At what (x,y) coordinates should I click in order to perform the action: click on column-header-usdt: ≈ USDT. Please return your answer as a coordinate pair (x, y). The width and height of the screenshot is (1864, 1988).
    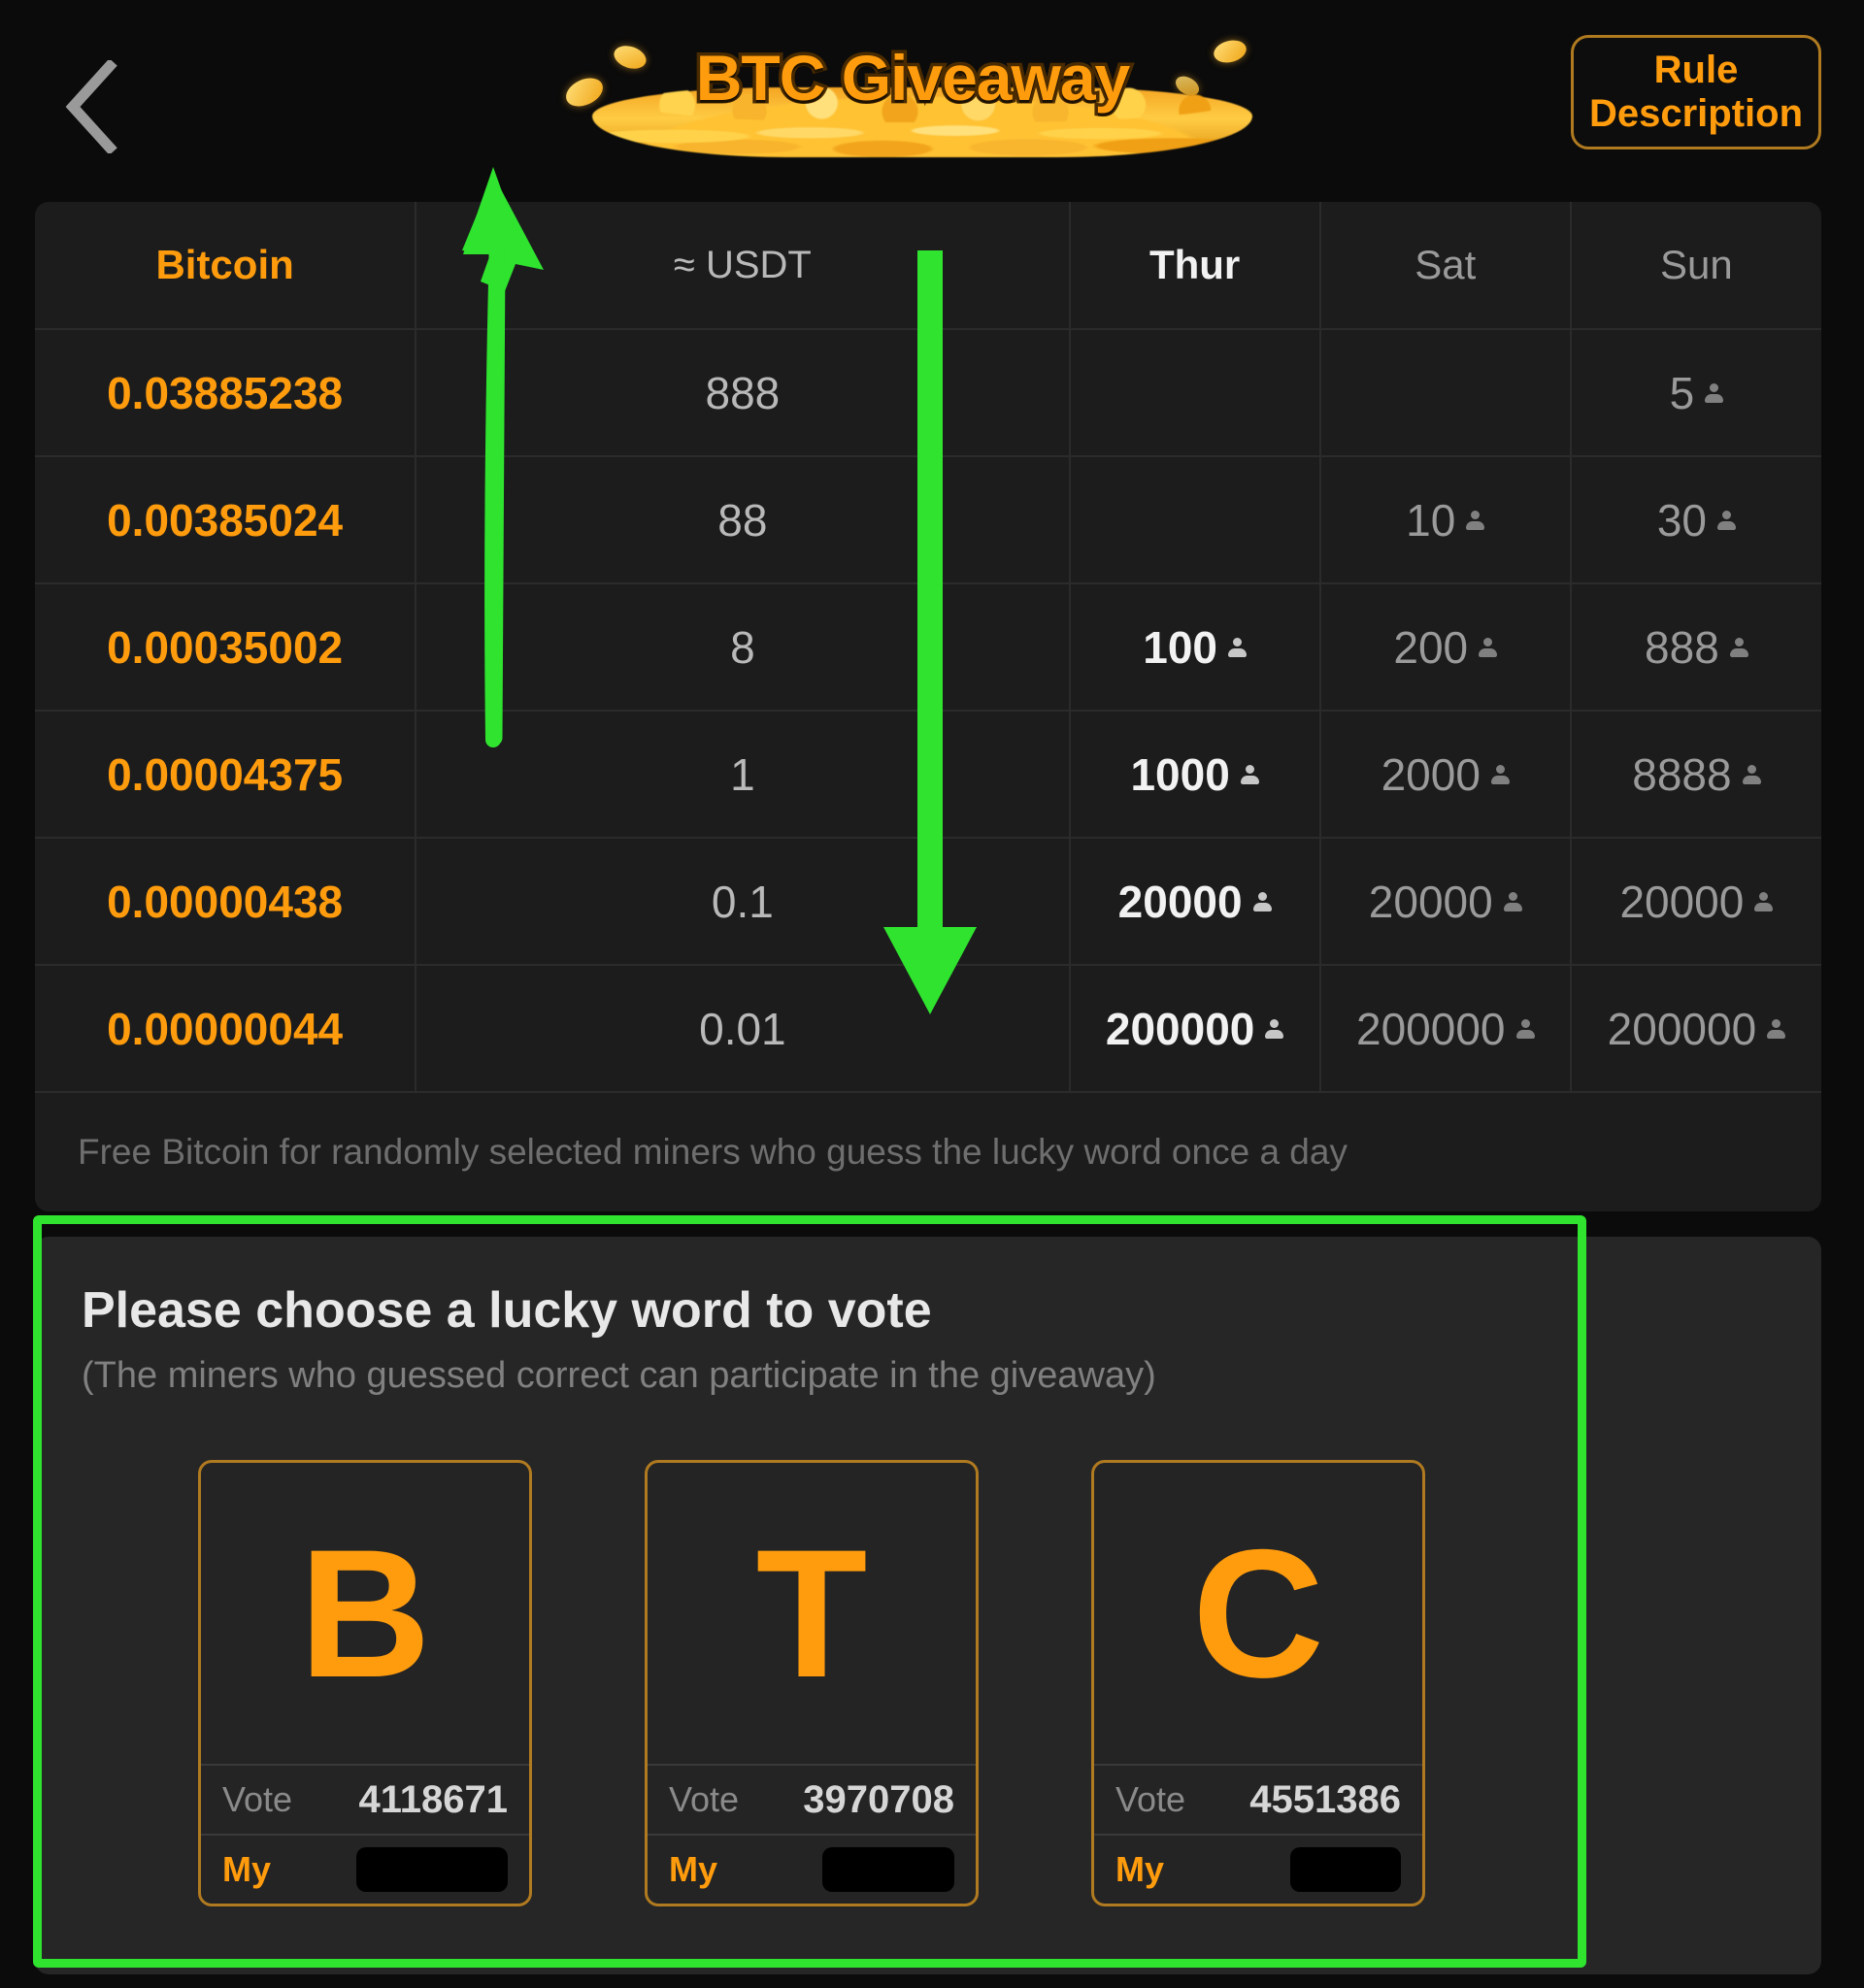
    Looking at the image, I should click on (743, 266).